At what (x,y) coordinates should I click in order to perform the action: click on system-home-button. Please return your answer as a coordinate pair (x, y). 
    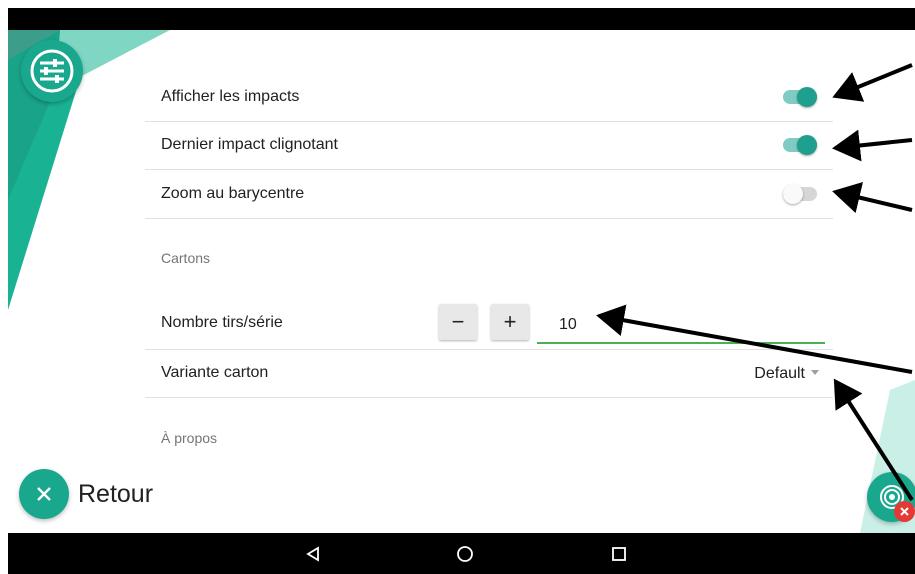
    Looking at the image, I should click on (465, 554).